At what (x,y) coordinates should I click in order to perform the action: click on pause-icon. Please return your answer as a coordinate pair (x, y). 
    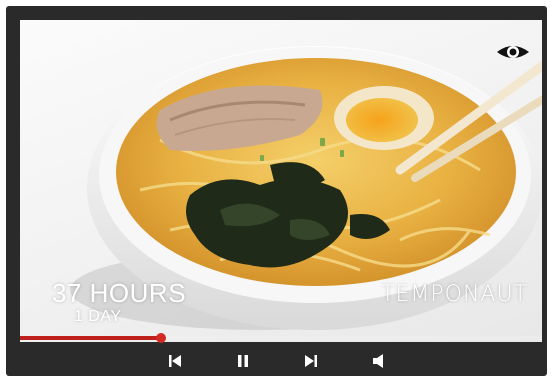
    Looking at the image, I should click on (242, 361).